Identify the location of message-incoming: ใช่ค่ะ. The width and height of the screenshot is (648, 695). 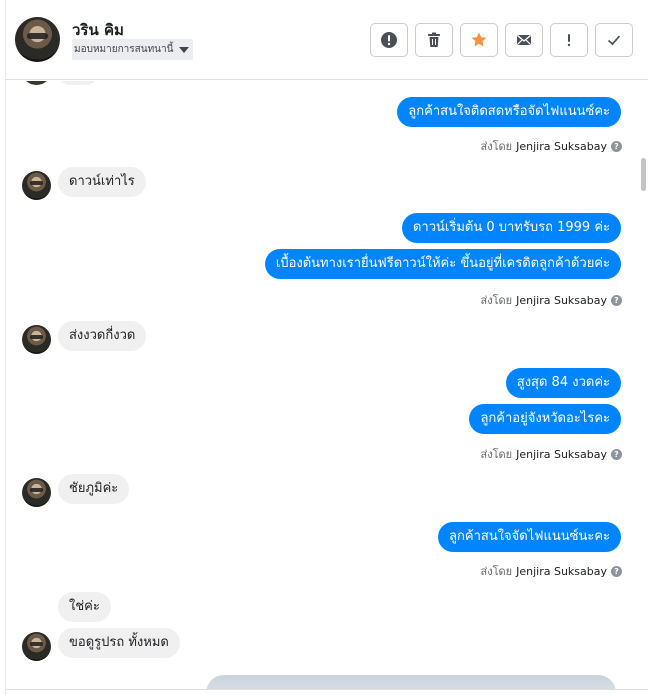
(84, 607).